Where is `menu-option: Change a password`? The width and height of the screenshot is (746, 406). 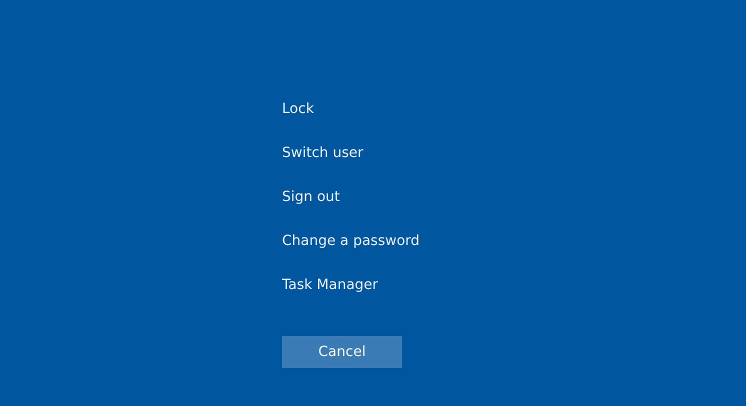
menu-option: Change a password is located at coordinates (351, 241).